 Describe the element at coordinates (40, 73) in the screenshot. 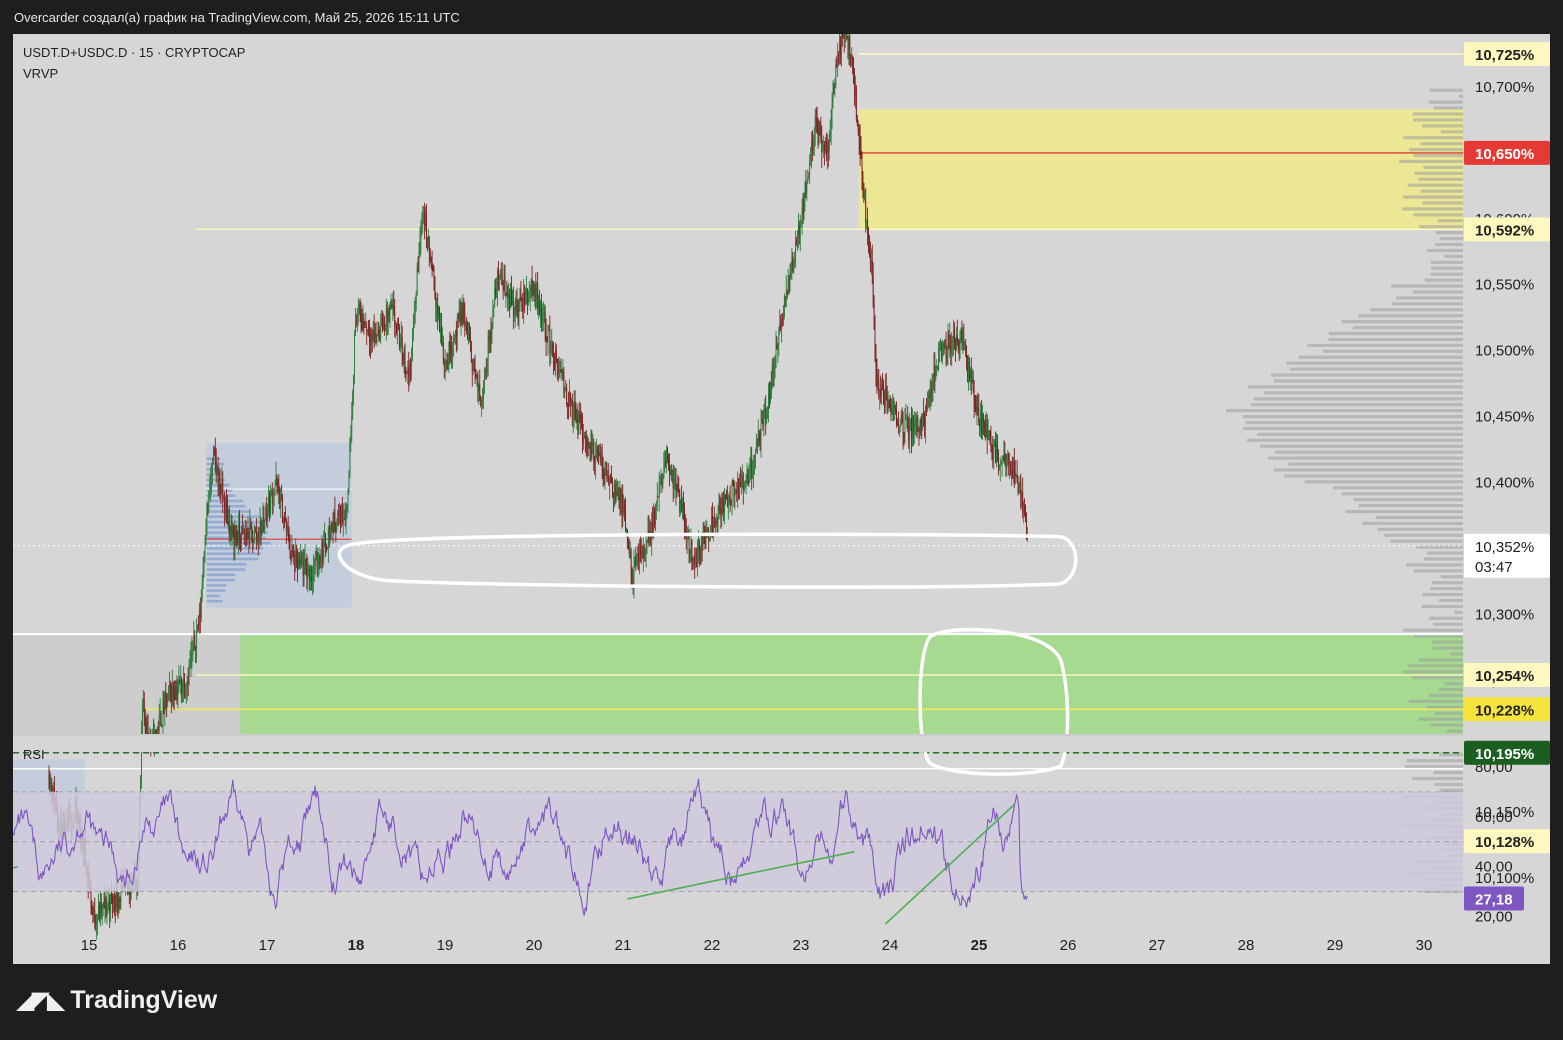

I see `vrvp-indicator-label: VRVP` at that location.